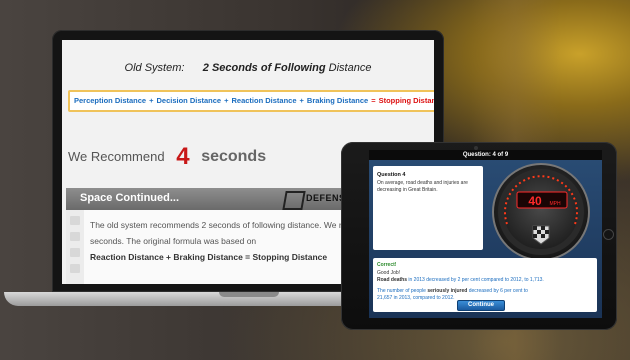  What do you see at coordinates (264, 100) in the screenshot?
I see `formula-term-reaction: Reaction Distance` at bounding box center [264, 100].